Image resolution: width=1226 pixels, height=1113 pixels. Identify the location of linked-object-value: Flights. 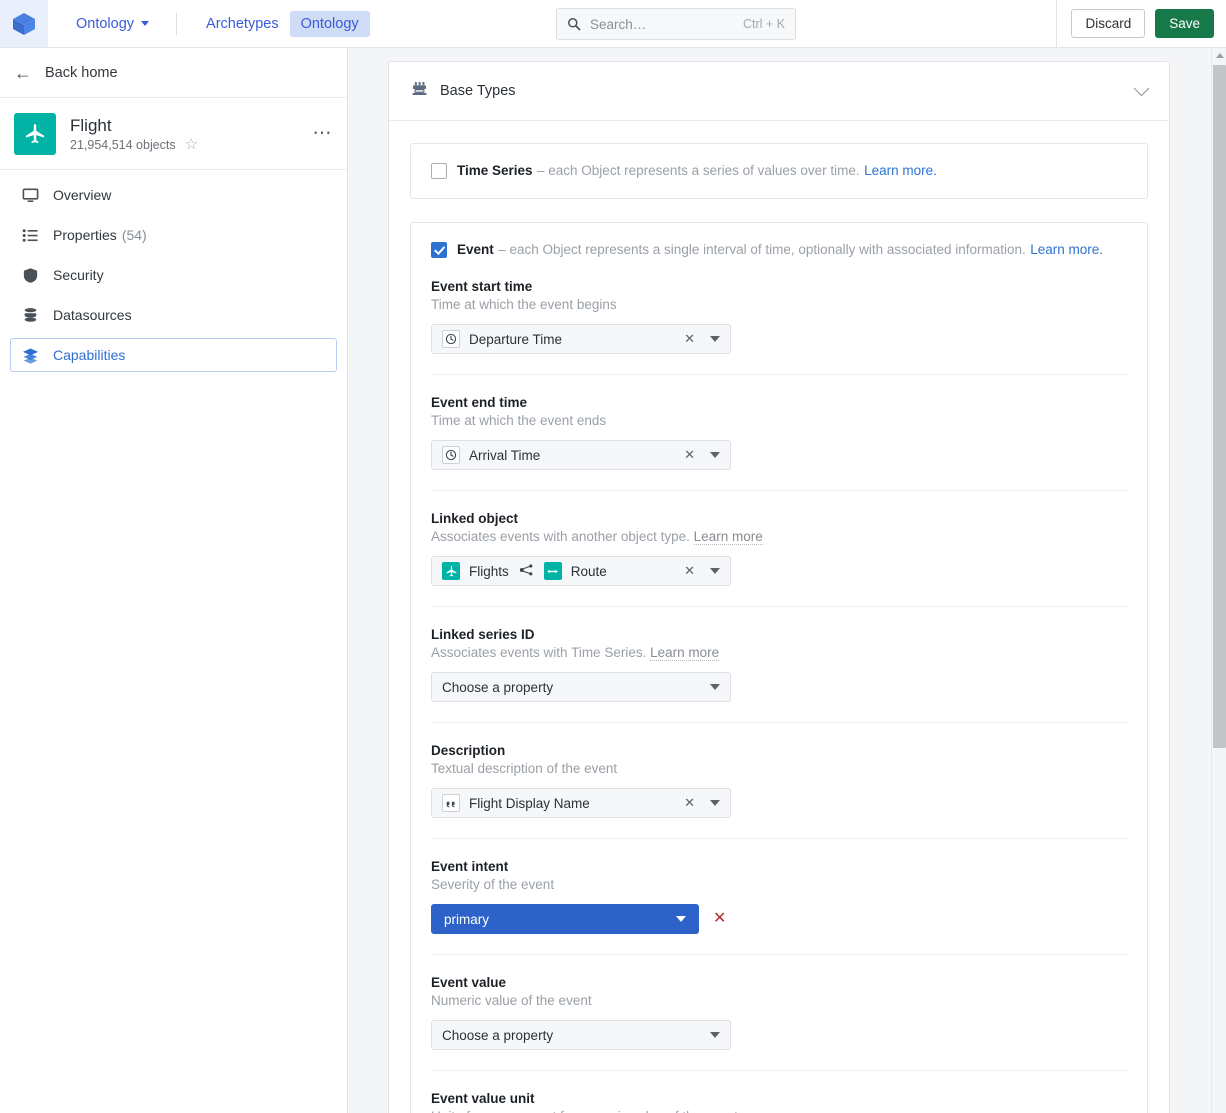
(489, 571).